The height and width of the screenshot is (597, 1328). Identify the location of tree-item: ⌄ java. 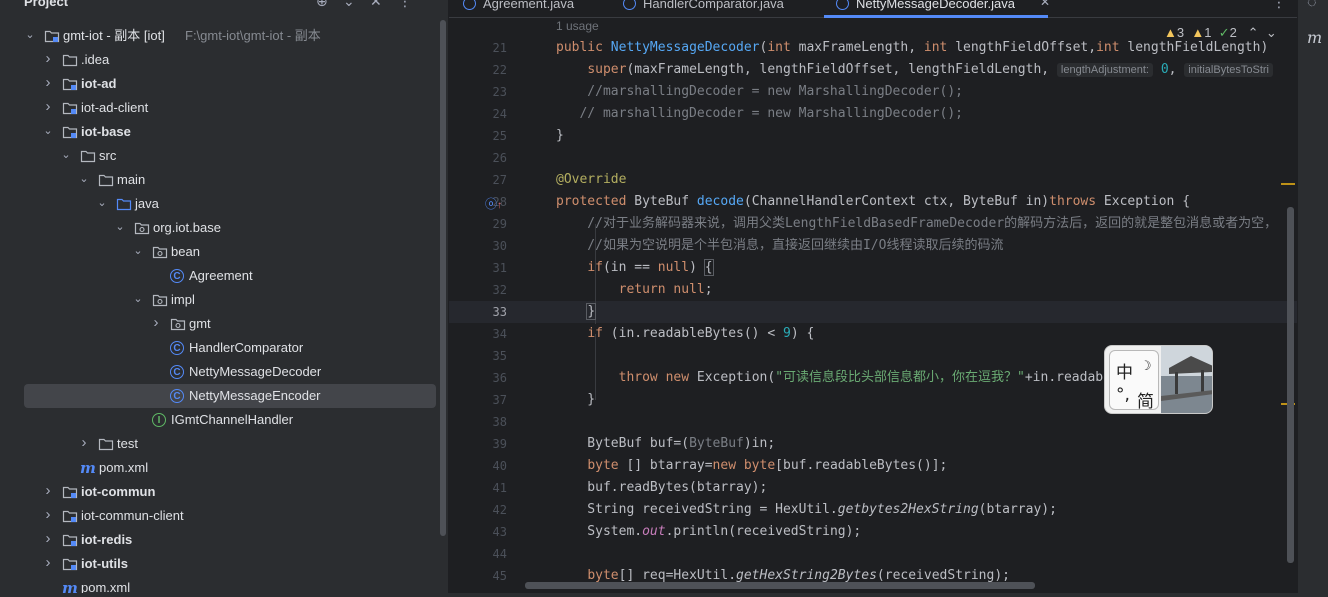
(224, 204).